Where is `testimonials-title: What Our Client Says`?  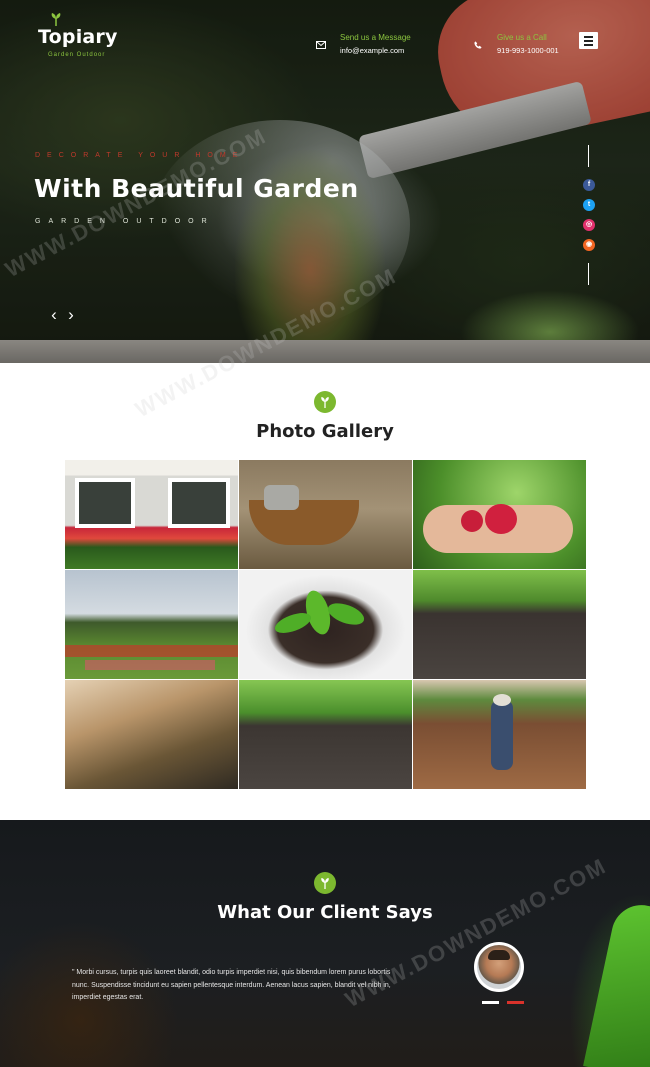
testimonials-title: What Our Client Says is located at coordinates (325, 912).